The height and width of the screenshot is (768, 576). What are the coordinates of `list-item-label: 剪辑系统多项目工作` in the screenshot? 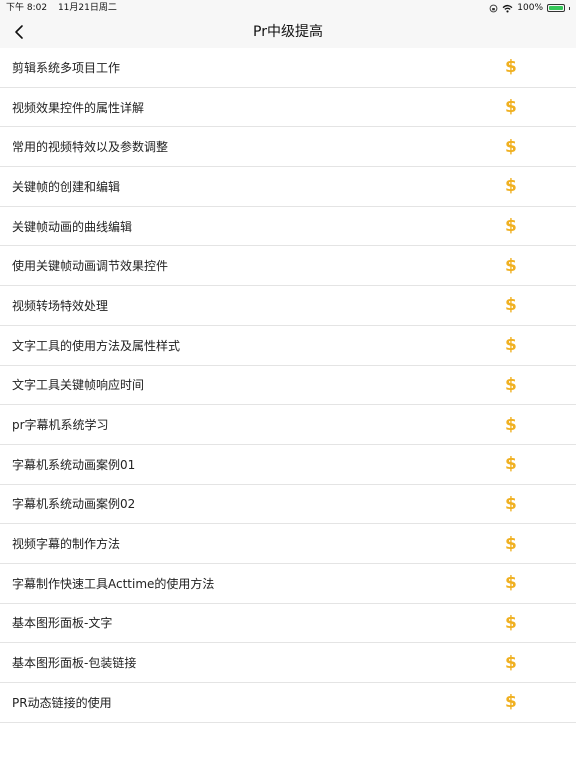 It's located at (66, 67).